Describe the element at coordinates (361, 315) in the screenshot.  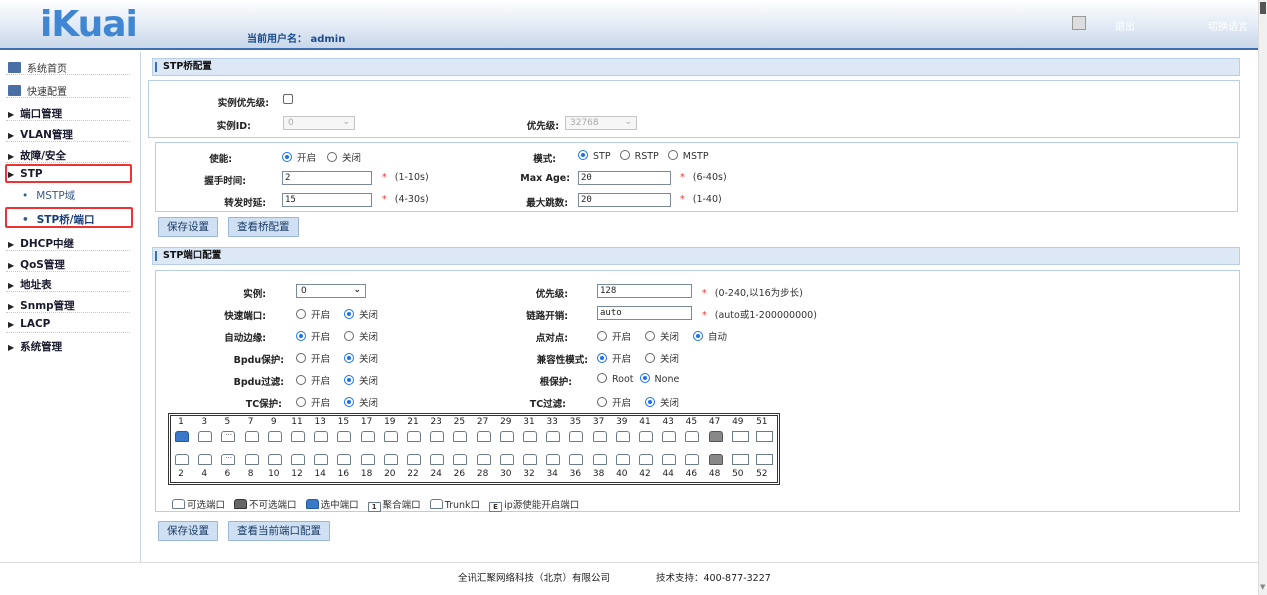
I see `fast-port-off-radio: 关闭` at that location.